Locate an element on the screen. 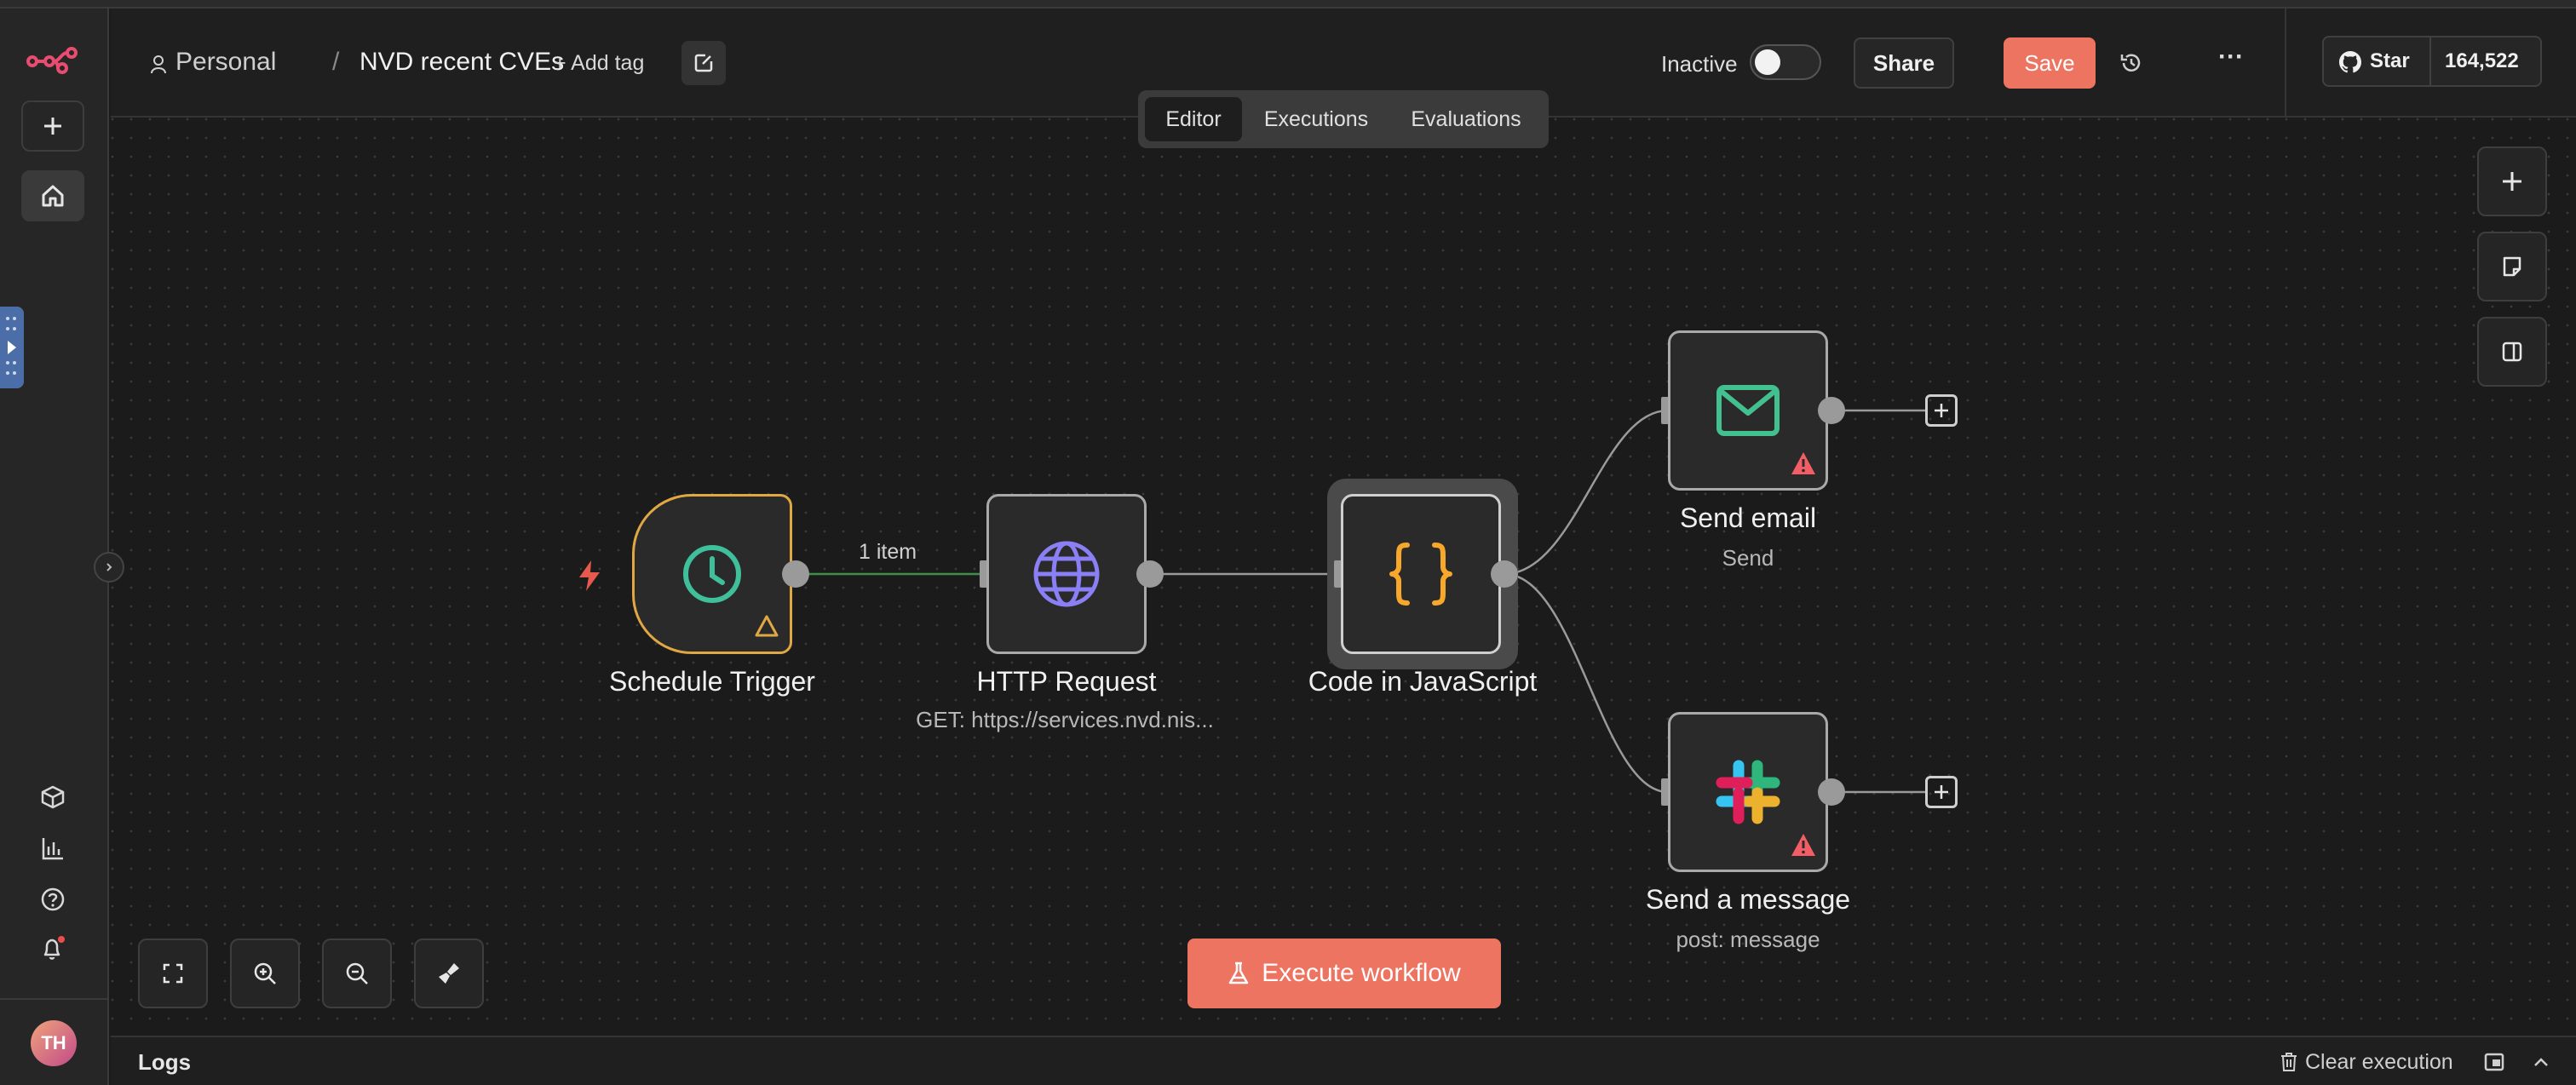 The image size is (2576, 1085). flask-icon is located at coordinates (1239, 973).